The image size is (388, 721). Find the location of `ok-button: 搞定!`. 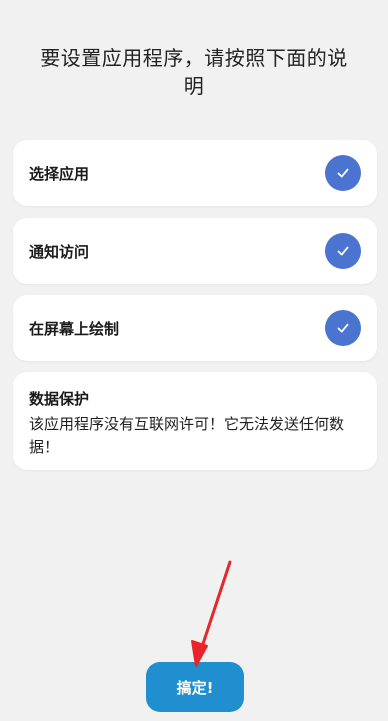

ok-button: 搞定! is located at coordinates (195, 687).